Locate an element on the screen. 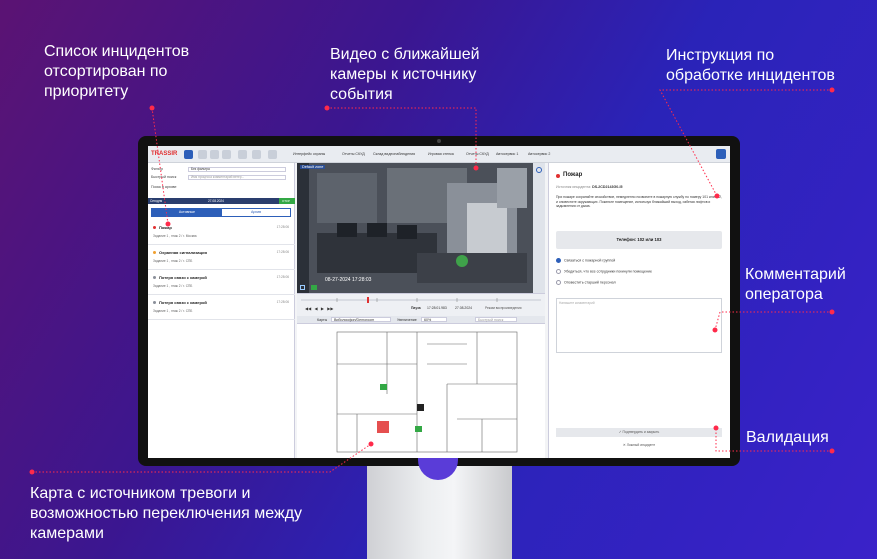  archive-search-toggle: Поиск в архиве is located at coordinates (164, 187).